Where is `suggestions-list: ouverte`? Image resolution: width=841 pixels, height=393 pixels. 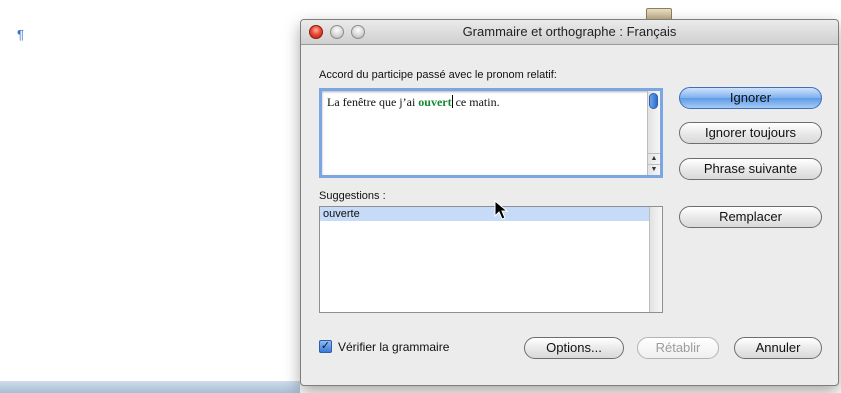 suggestions-list: ouverte is located at coordinates (491, 259).